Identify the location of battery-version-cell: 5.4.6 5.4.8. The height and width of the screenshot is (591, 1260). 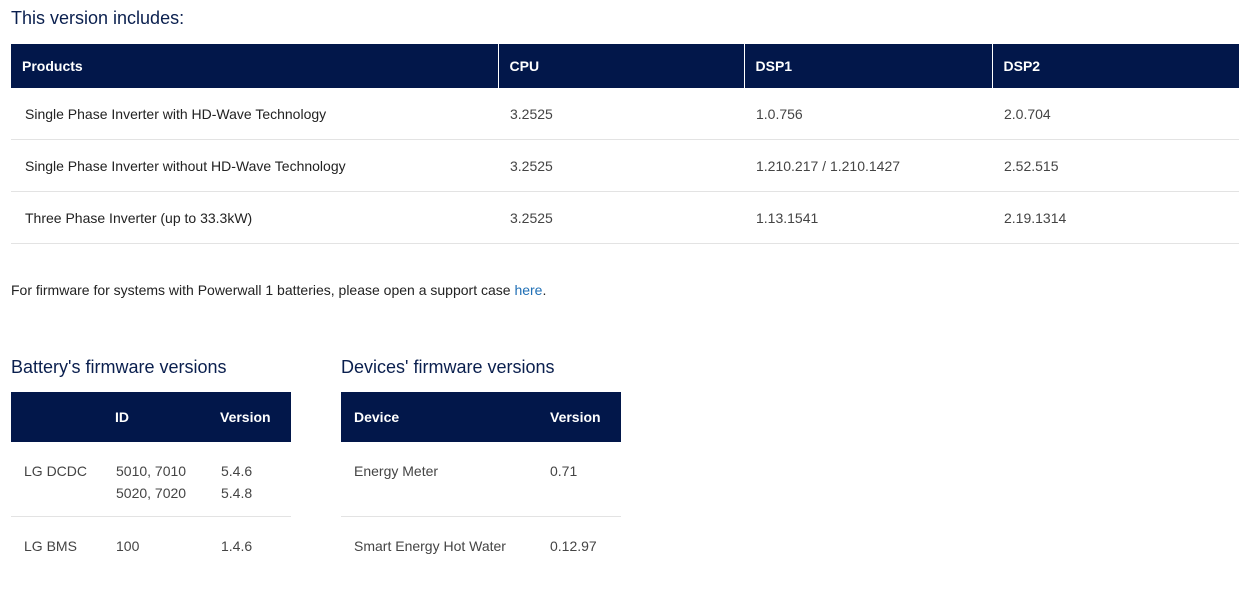
(249, 479).